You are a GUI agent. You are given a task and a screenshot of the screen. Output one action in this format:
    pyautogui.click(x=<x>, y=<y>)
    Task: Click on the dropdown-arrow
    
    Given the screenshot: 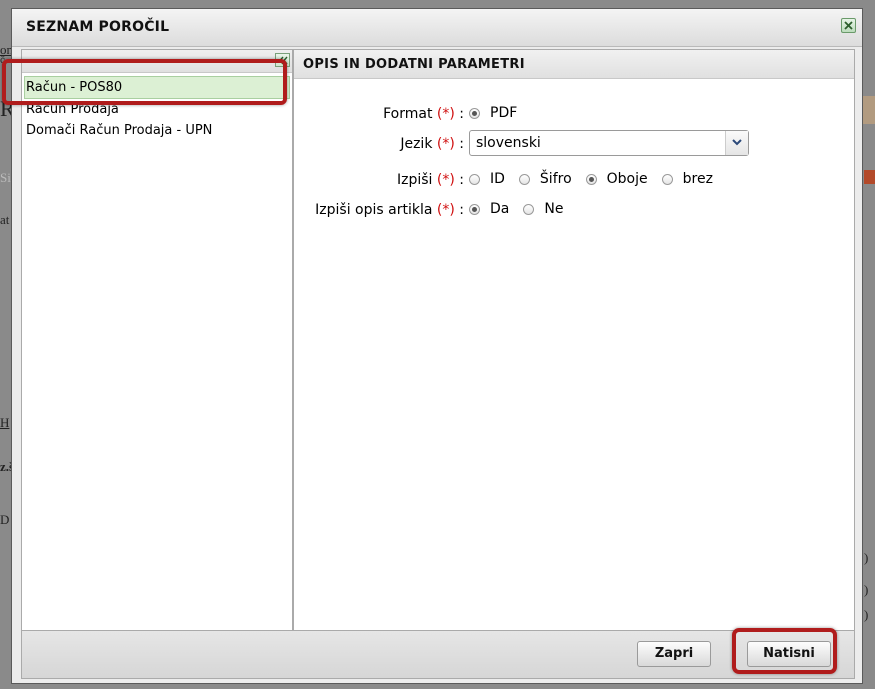 What is the action you would take?
    pyautogui.click(x=736, y=143)
    